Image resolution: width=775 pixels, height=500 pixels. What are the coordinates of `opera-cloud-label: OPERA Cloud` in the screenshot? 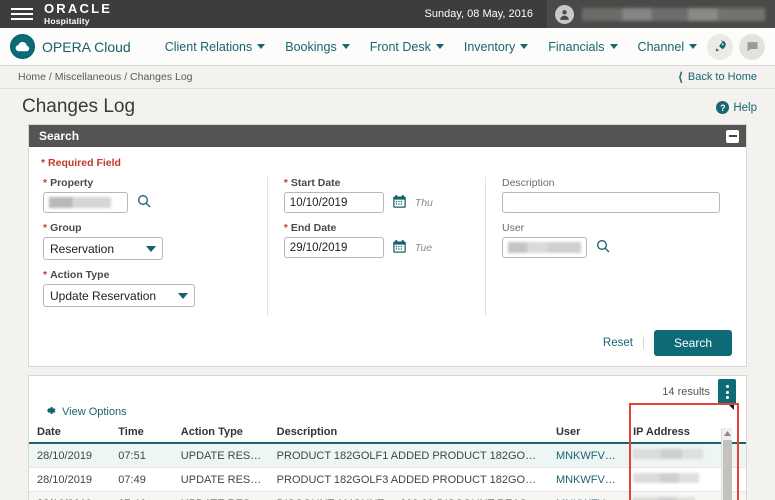 It's located at (86, 46).